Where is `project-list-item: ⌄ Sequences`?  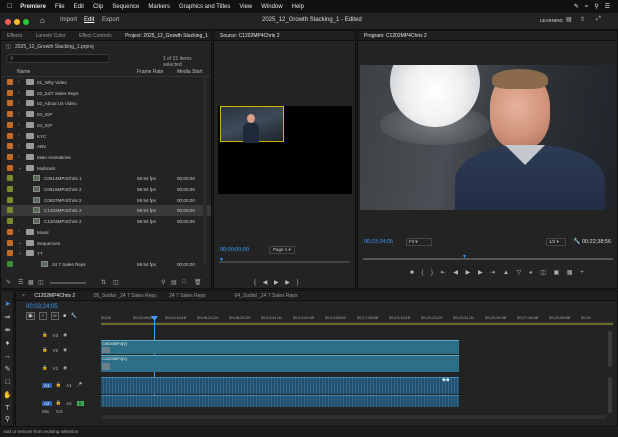 project-list-item: ⌄ Sequences is located at coordinates (106, 243).